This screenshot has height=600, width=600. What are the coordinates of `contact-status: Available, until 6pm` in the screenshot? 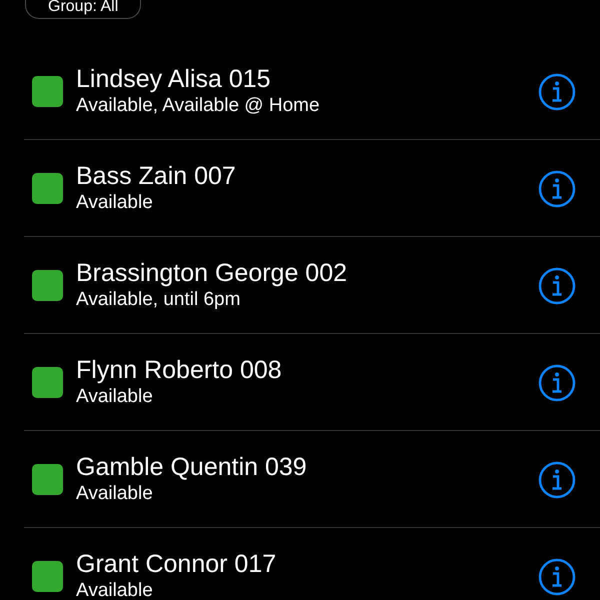 It's located at (159, 300).